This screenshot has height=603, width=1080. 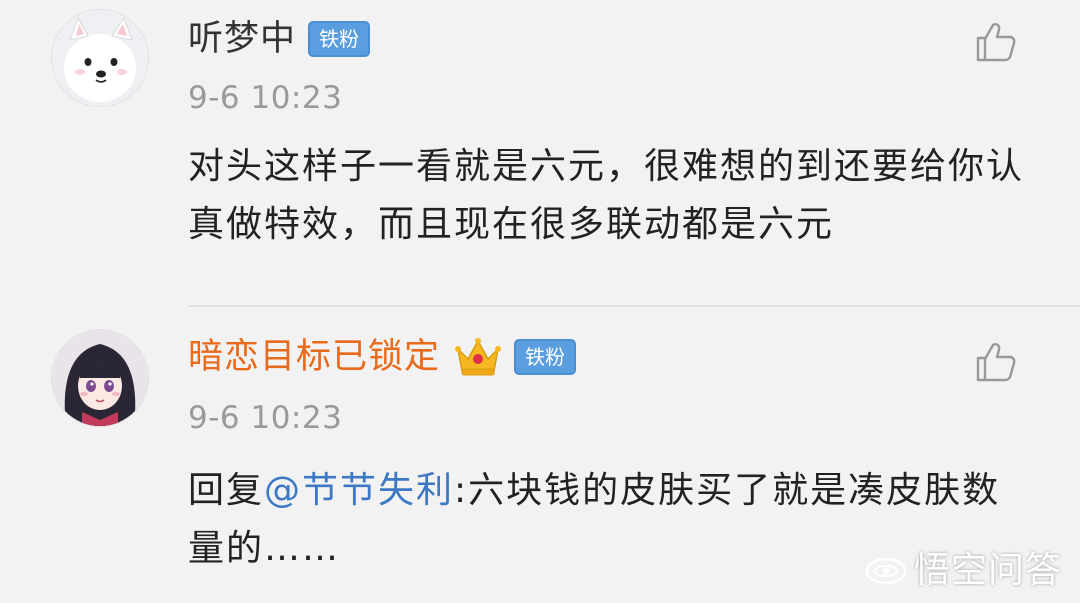 I want to click on comment-text: 对头这样子一看就是六元，很难想的到还要给你认真做特效，而且现在很多联动都是六元, so click(x=606, y=195).